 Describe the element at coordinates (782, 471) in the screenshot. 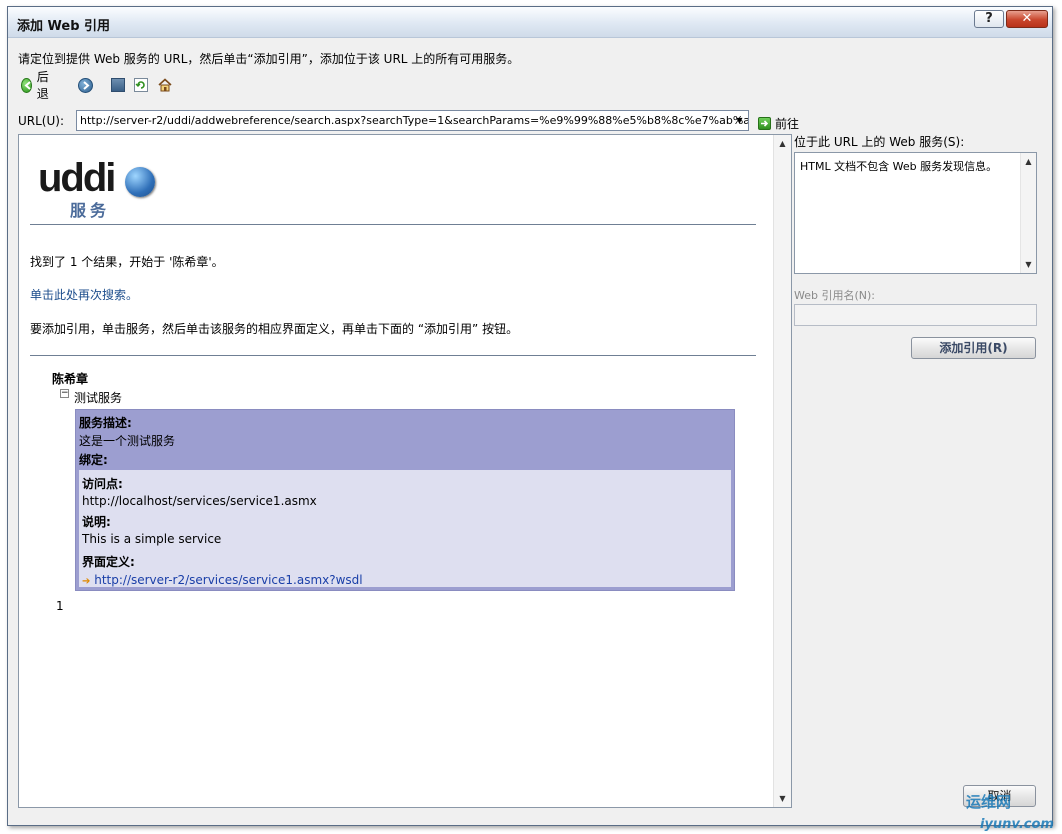

I see `browser-scrollbar: ▲ ▼` at that location.